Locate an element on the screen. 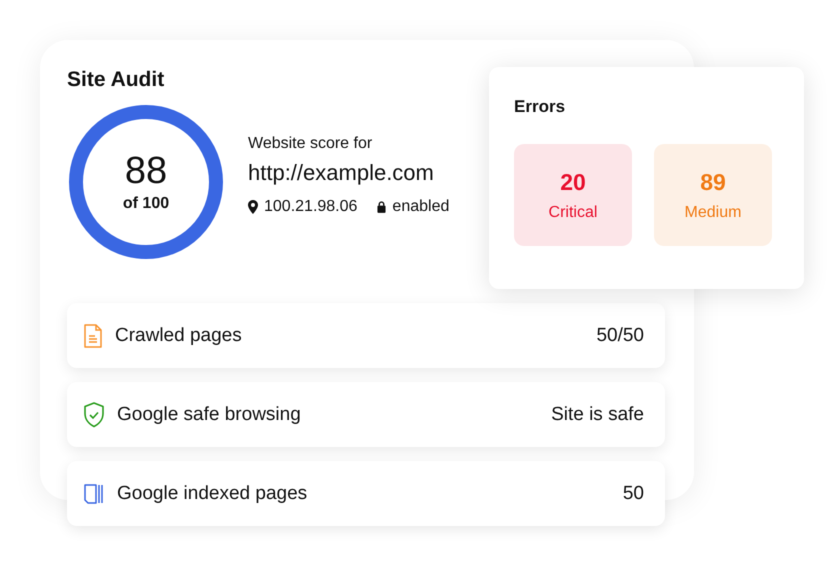 This screenshot has width=831, height=567. lock-icon is located at coordinates (381, 206).